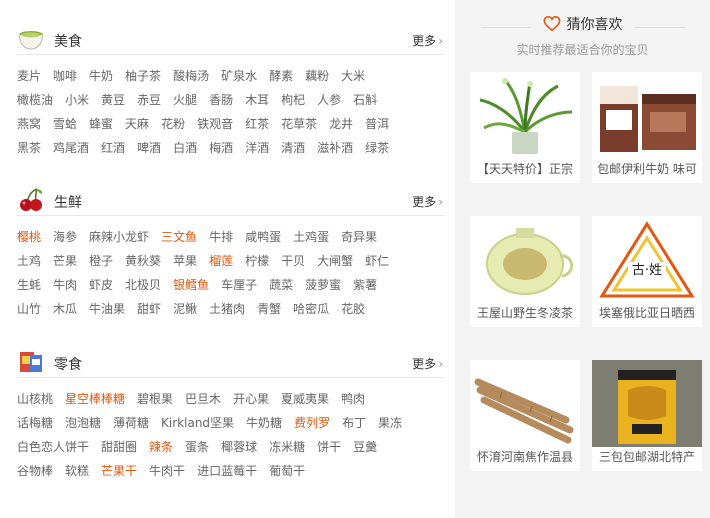 Image resolution: width=710 pixels, height=518 pixels. I want to click on keyword-link: 牛排, so click(221, 236).